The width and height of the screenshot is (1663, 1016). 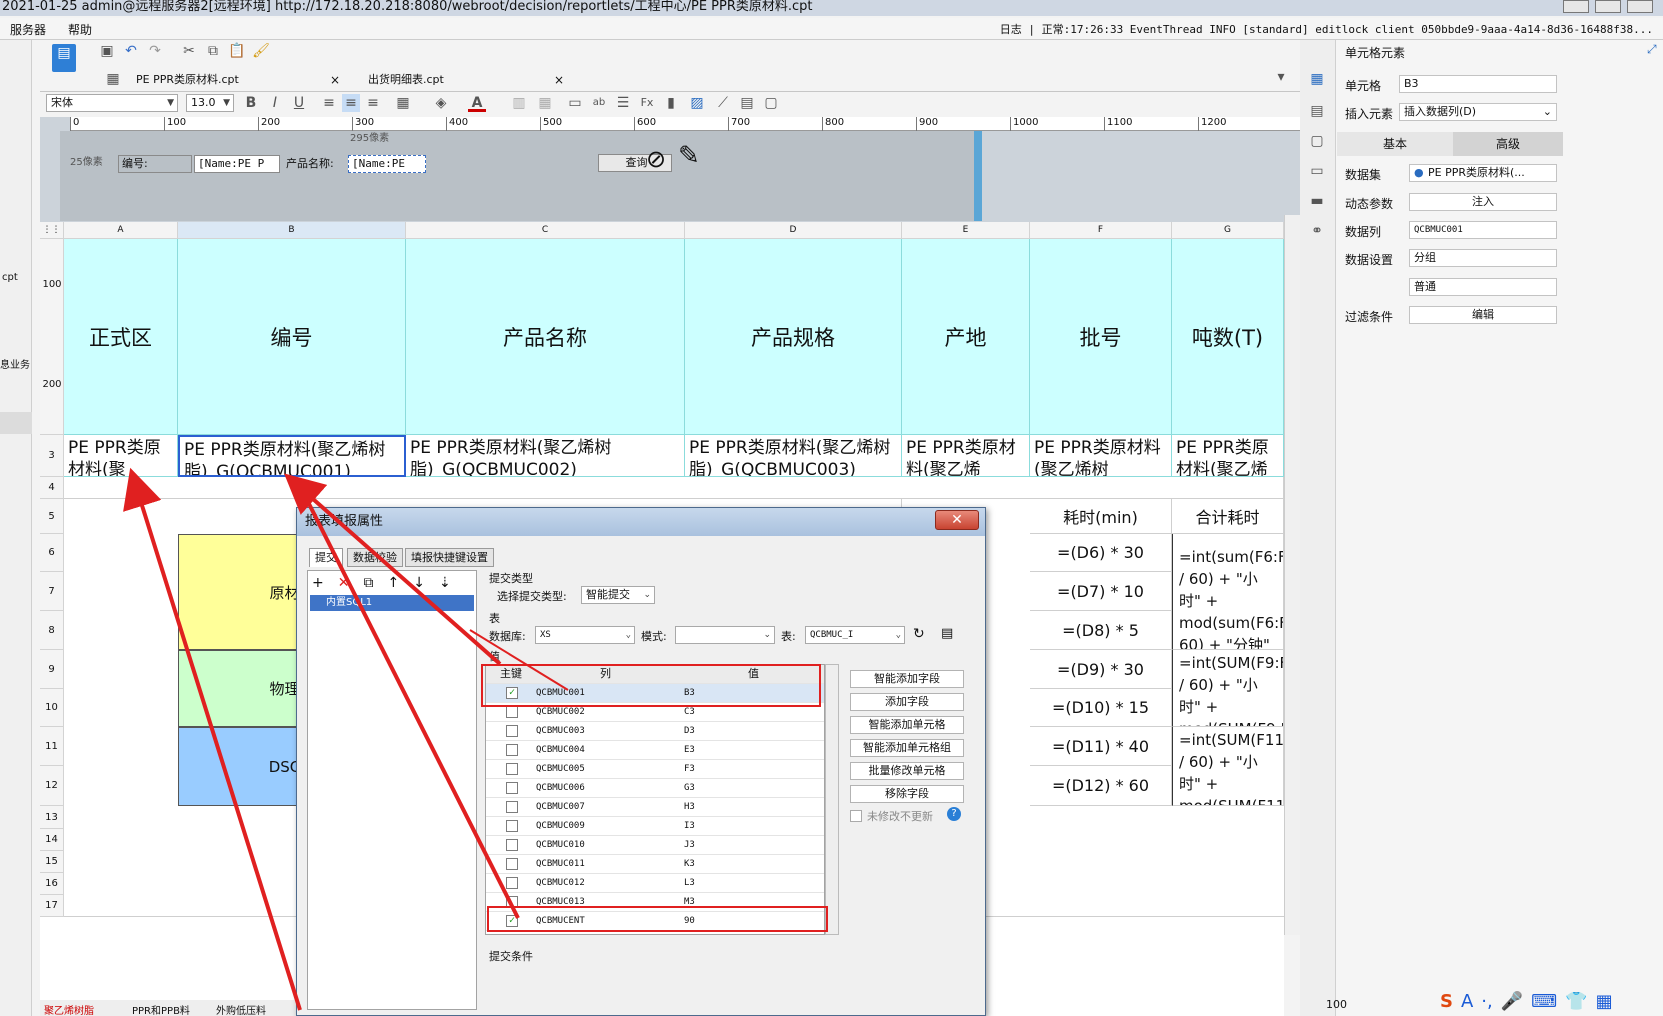 I want to click on link-icon: ⚭, so click(x=1317, y=231).